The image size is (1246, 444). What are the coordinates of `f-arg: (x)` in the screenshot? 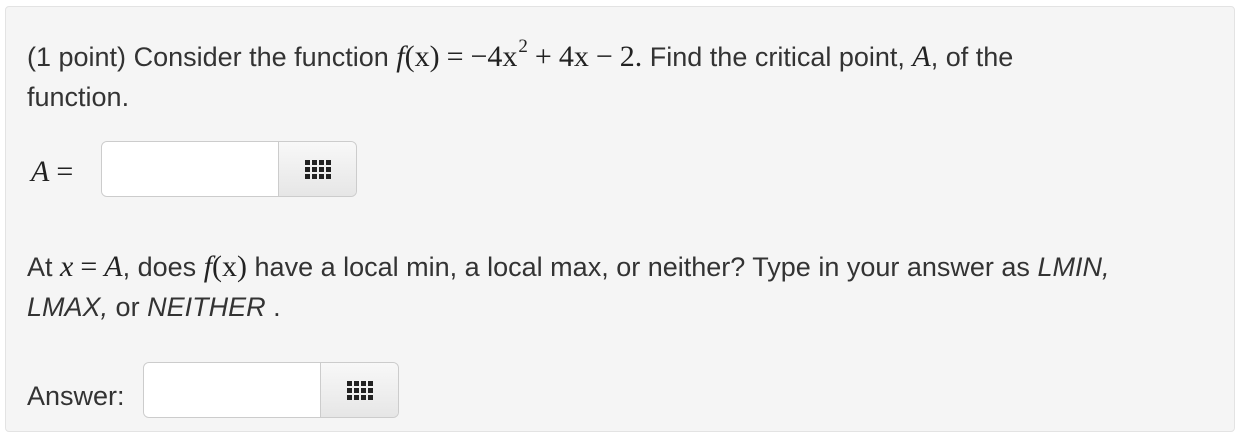 It's located at (230, 266).